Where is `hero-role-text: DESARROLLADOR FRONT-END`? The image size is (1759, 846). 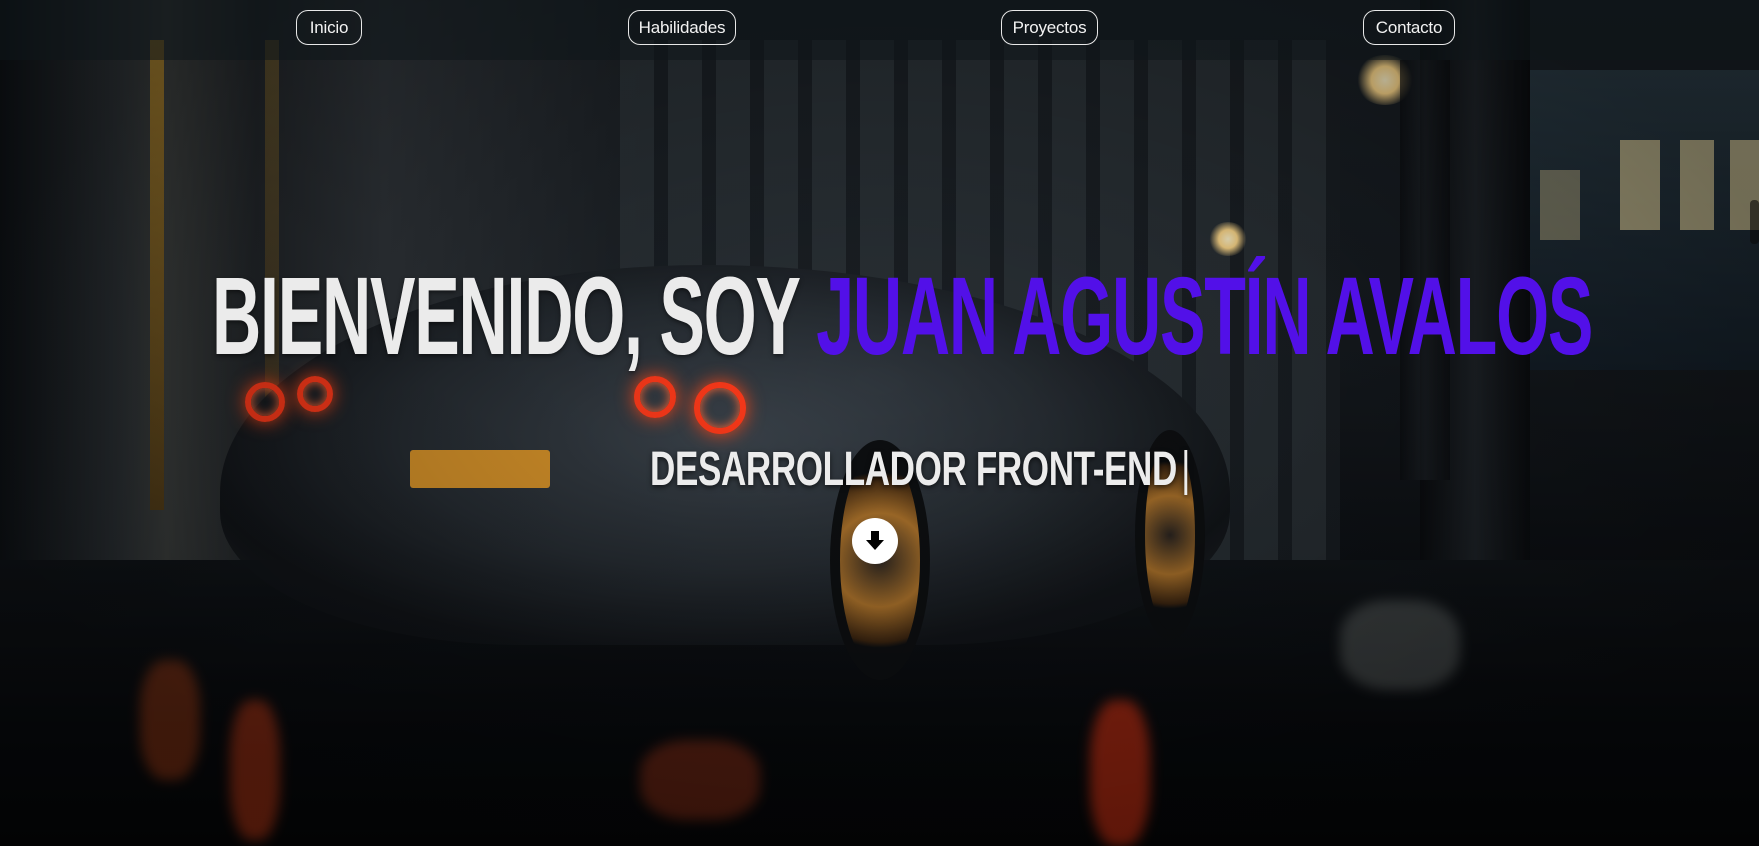
hero-role-text: DESARROLLADOR FRONT-END is located at coordinates (913, 469).